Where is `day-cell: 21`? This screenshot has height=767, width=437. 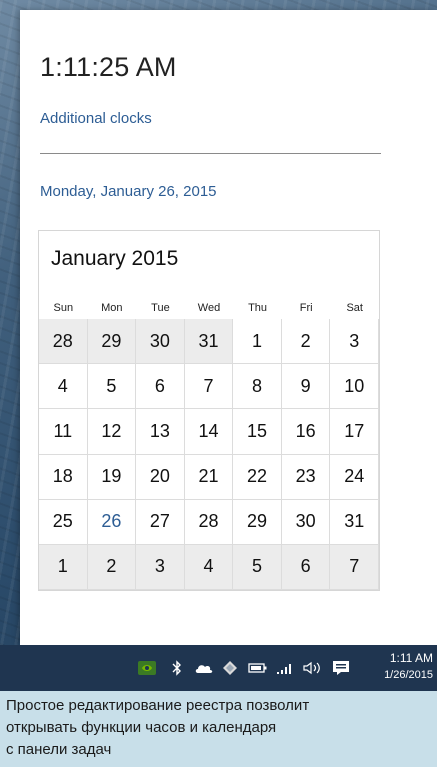 day-cell: 21 is located at coordinates (209, 477).